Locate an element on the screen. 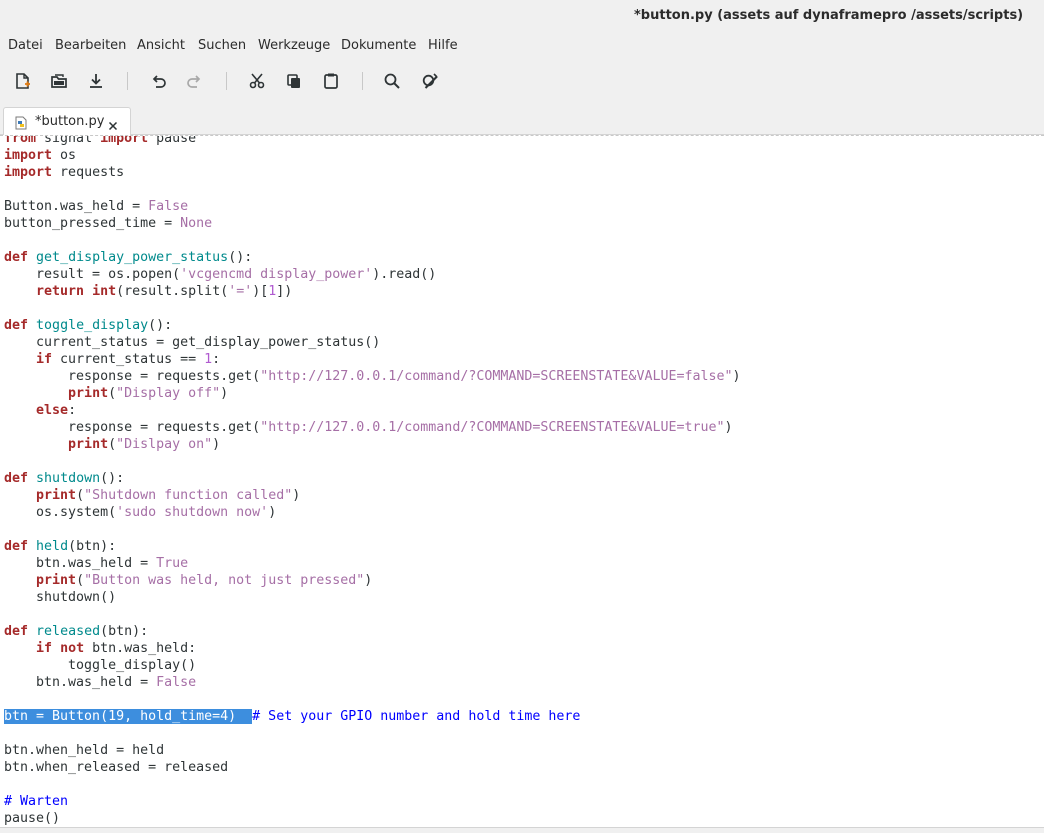 The height and width of the screenshot is (833, 1044). code-line: print("Display off") is located at coordinates (372, 393).